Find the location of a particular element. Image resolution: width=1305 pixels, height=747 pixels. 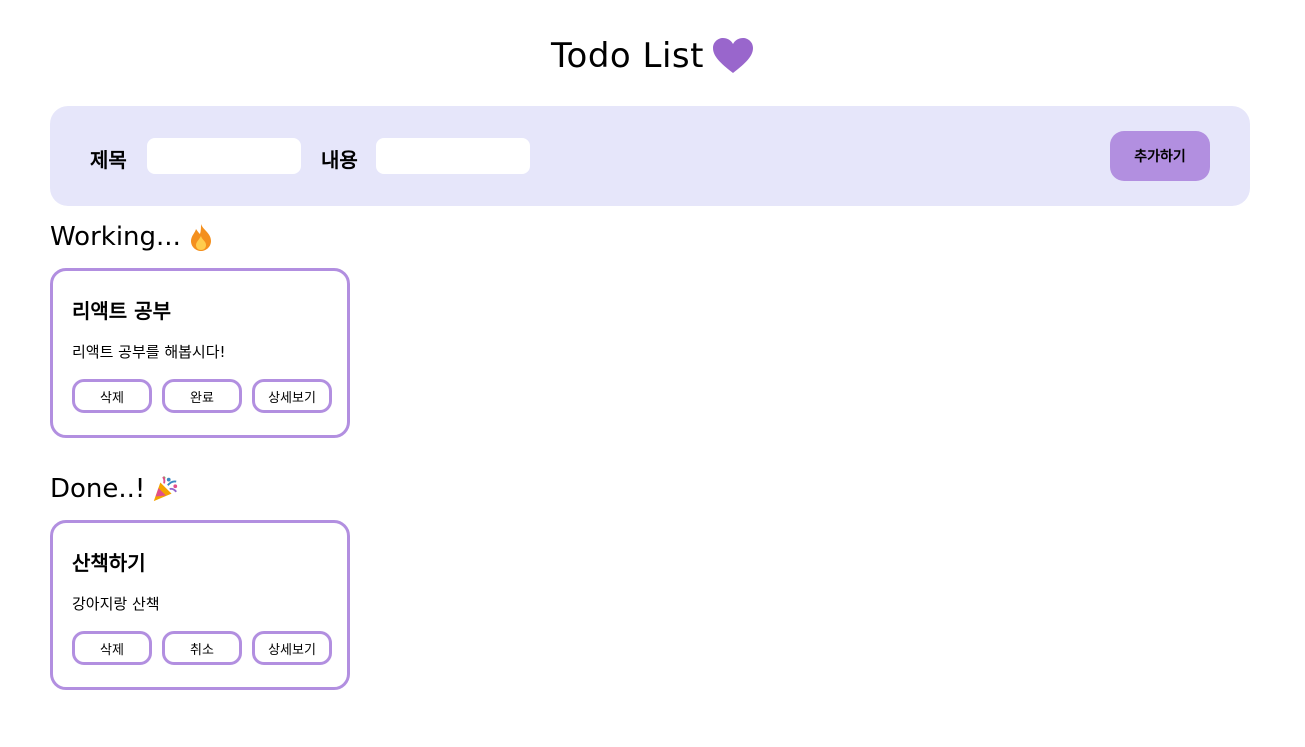

cancel-button: 취소 is located at coordinates (202, 648).